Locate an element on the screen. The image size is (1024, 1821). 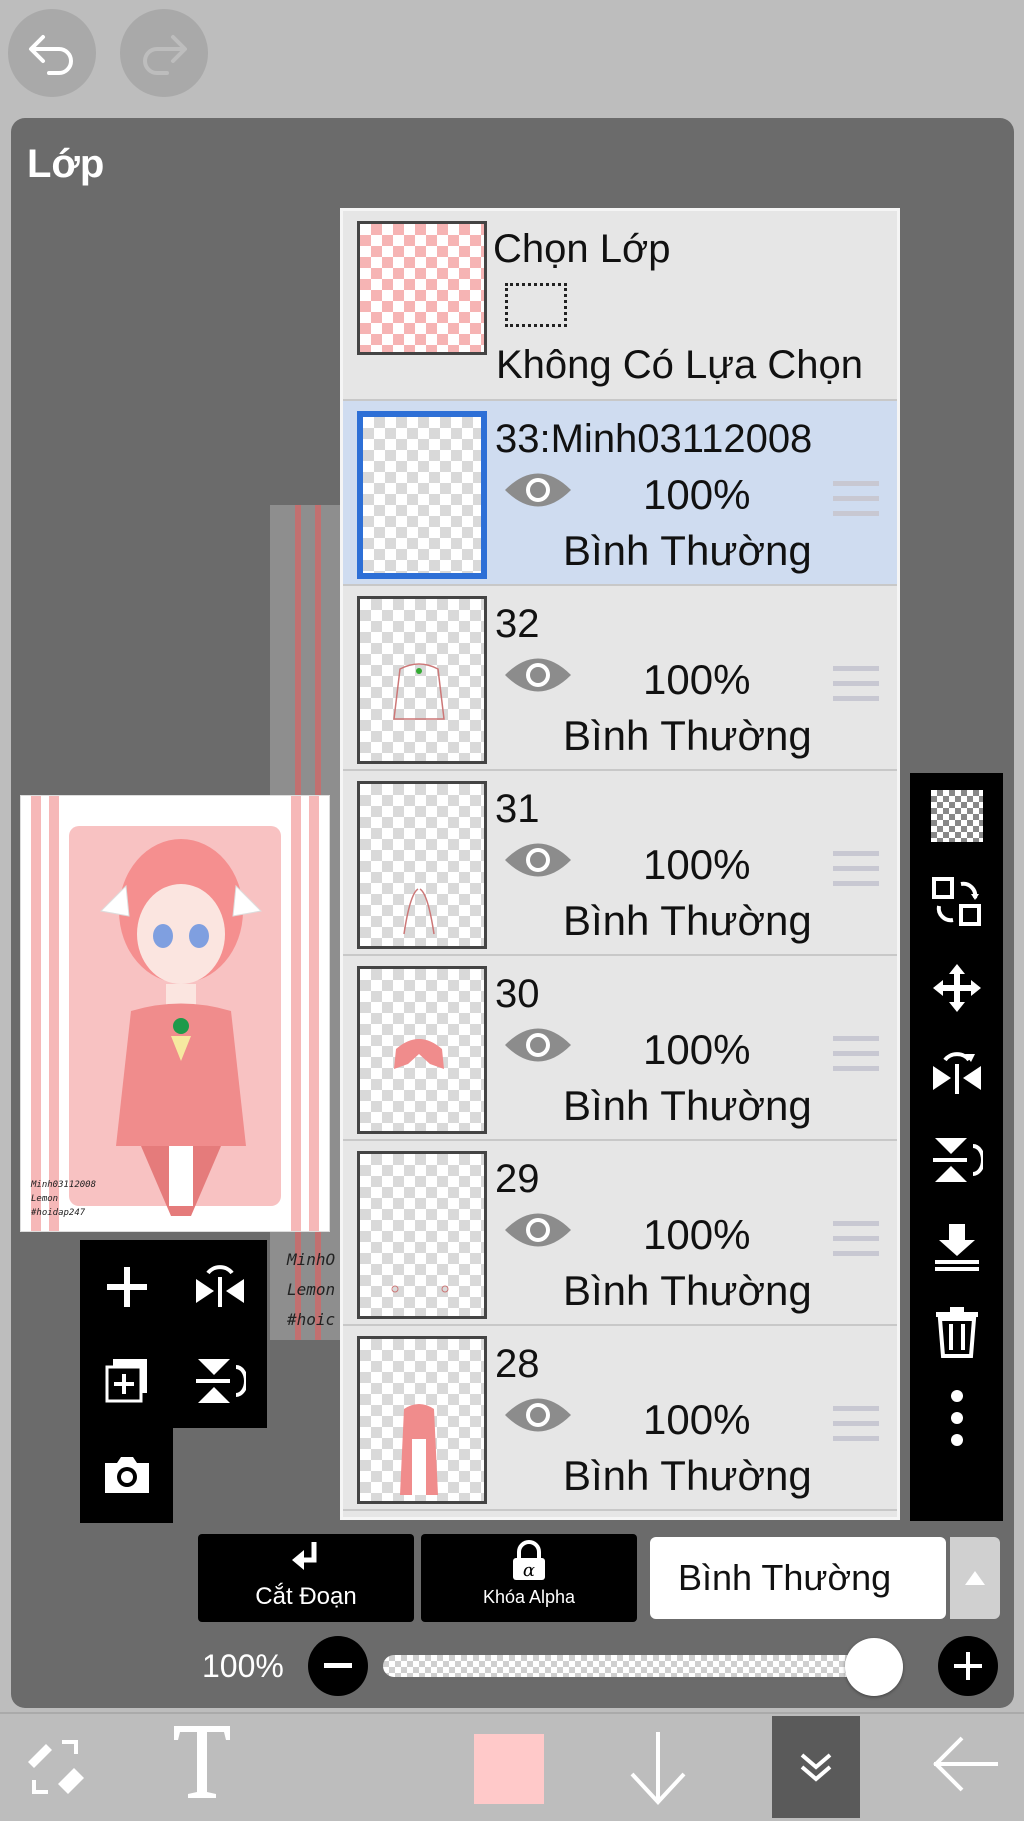
clip-arrow-icon is located at coordinates (304, 1556).